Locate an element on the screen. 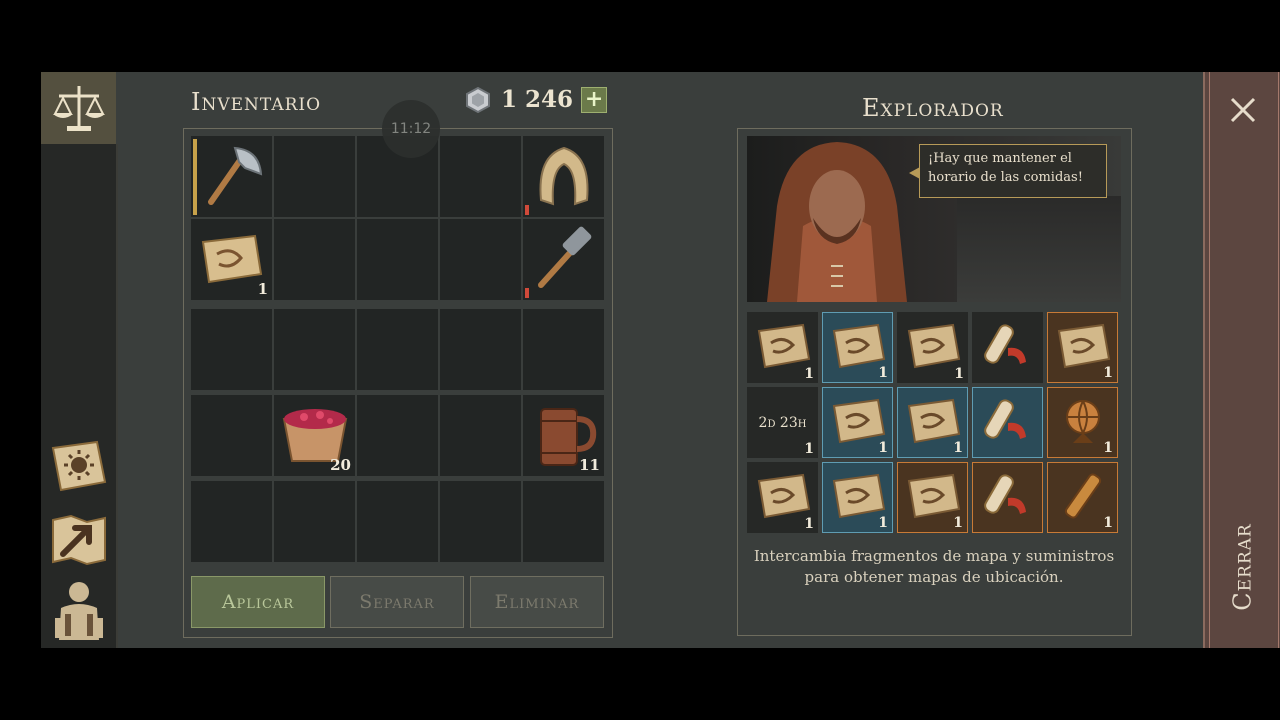 The height and width of the screenshot is (720, 1280). nav-map-button is located at coordinates (79, 540).